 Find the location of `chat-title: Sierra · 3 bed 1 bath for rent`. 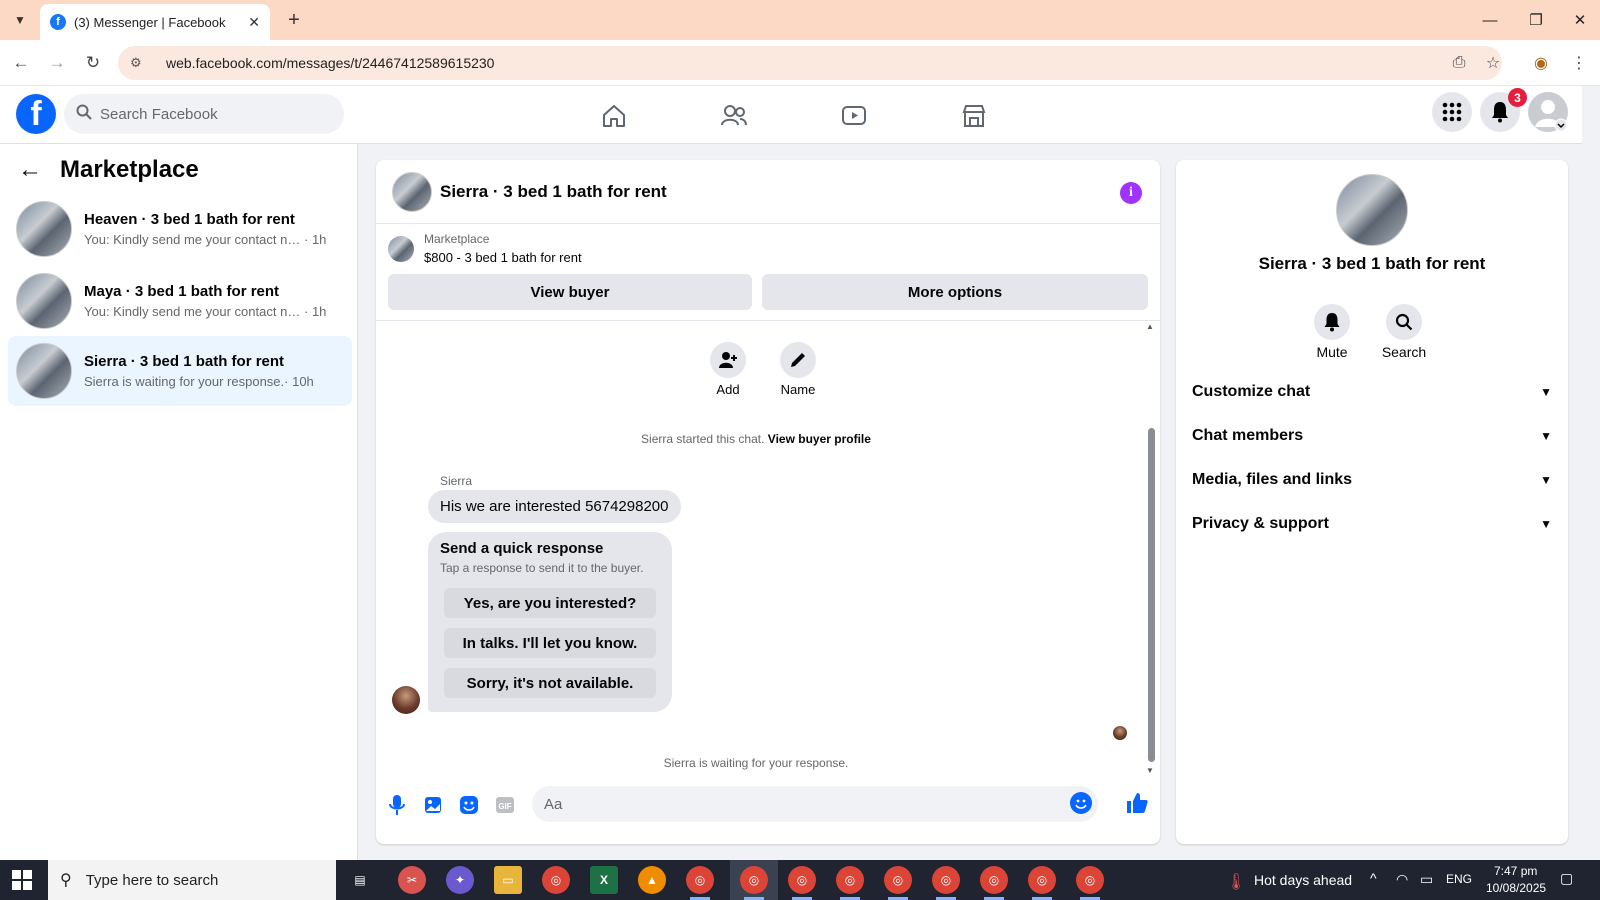

chat-title: Sierra · 3 bed 1 bath for rent is located at coordinates (553, 192).